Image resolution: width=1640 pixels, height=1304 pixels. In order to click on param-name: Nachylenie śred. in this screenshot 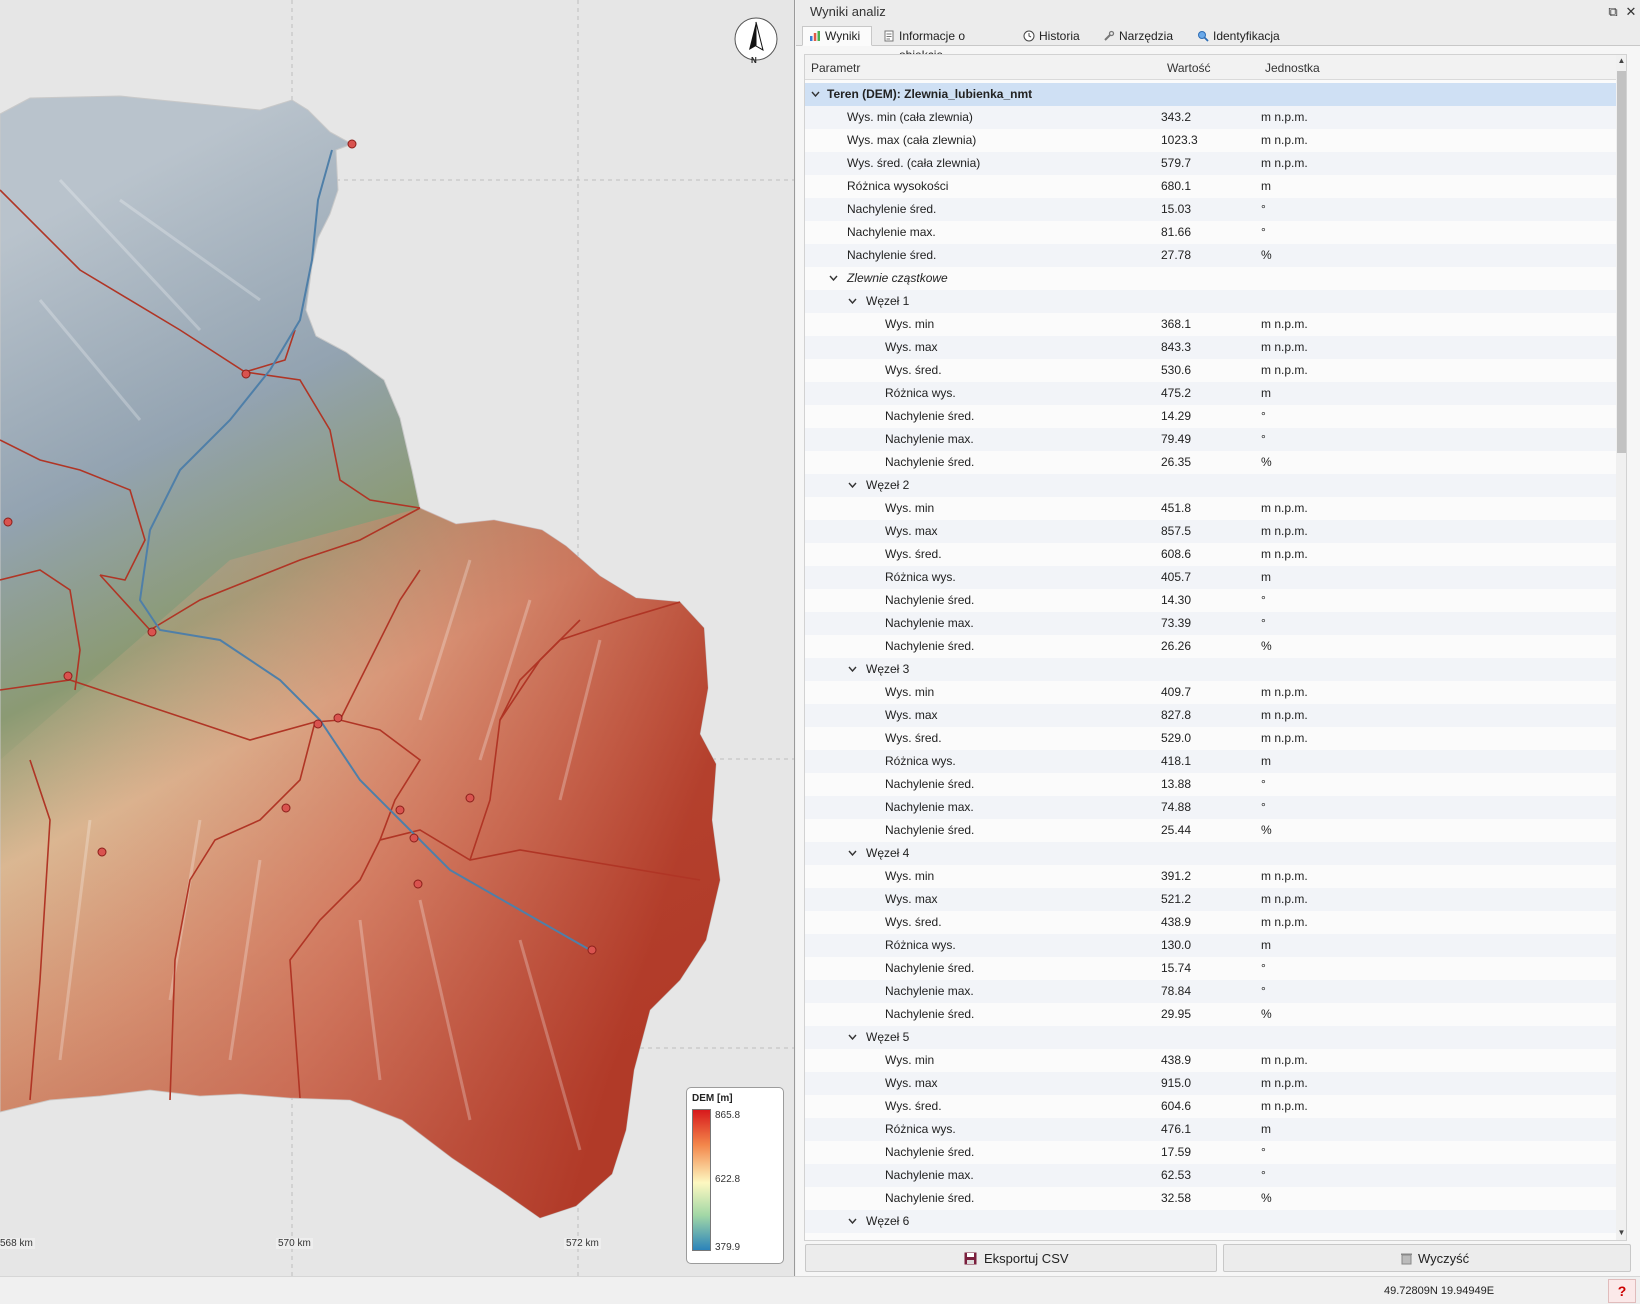, I will do `click(930, 600)`.